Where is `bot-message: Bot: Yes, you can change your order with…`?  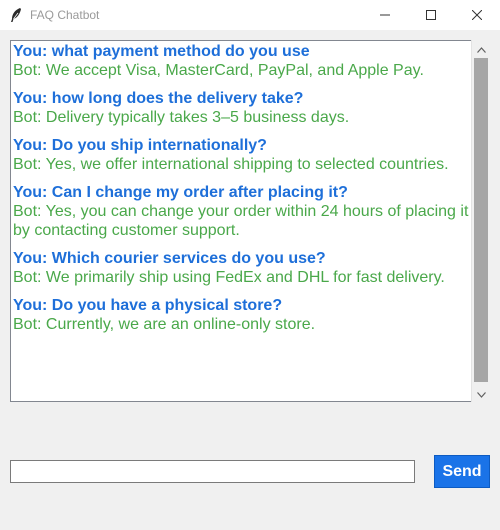
bot-message: Bot: Yes, you can change your order with… is located at coordinates (241, 221).